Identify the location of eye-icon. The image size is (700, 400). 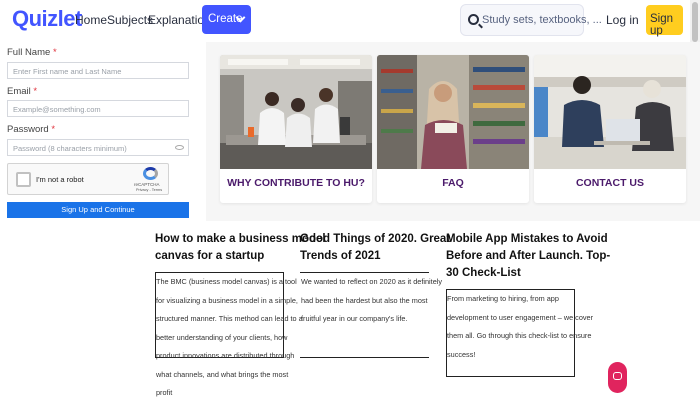
(179, 147).